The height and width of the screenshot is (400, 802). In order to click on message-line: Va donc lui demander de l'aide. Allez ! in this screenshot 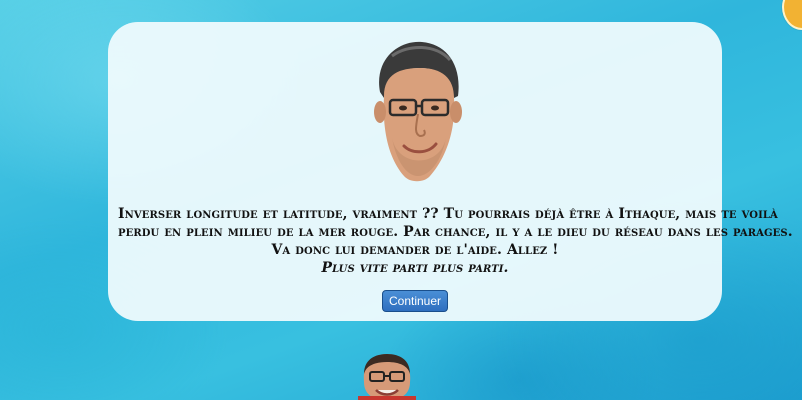, I will do `click(415, 250)`.